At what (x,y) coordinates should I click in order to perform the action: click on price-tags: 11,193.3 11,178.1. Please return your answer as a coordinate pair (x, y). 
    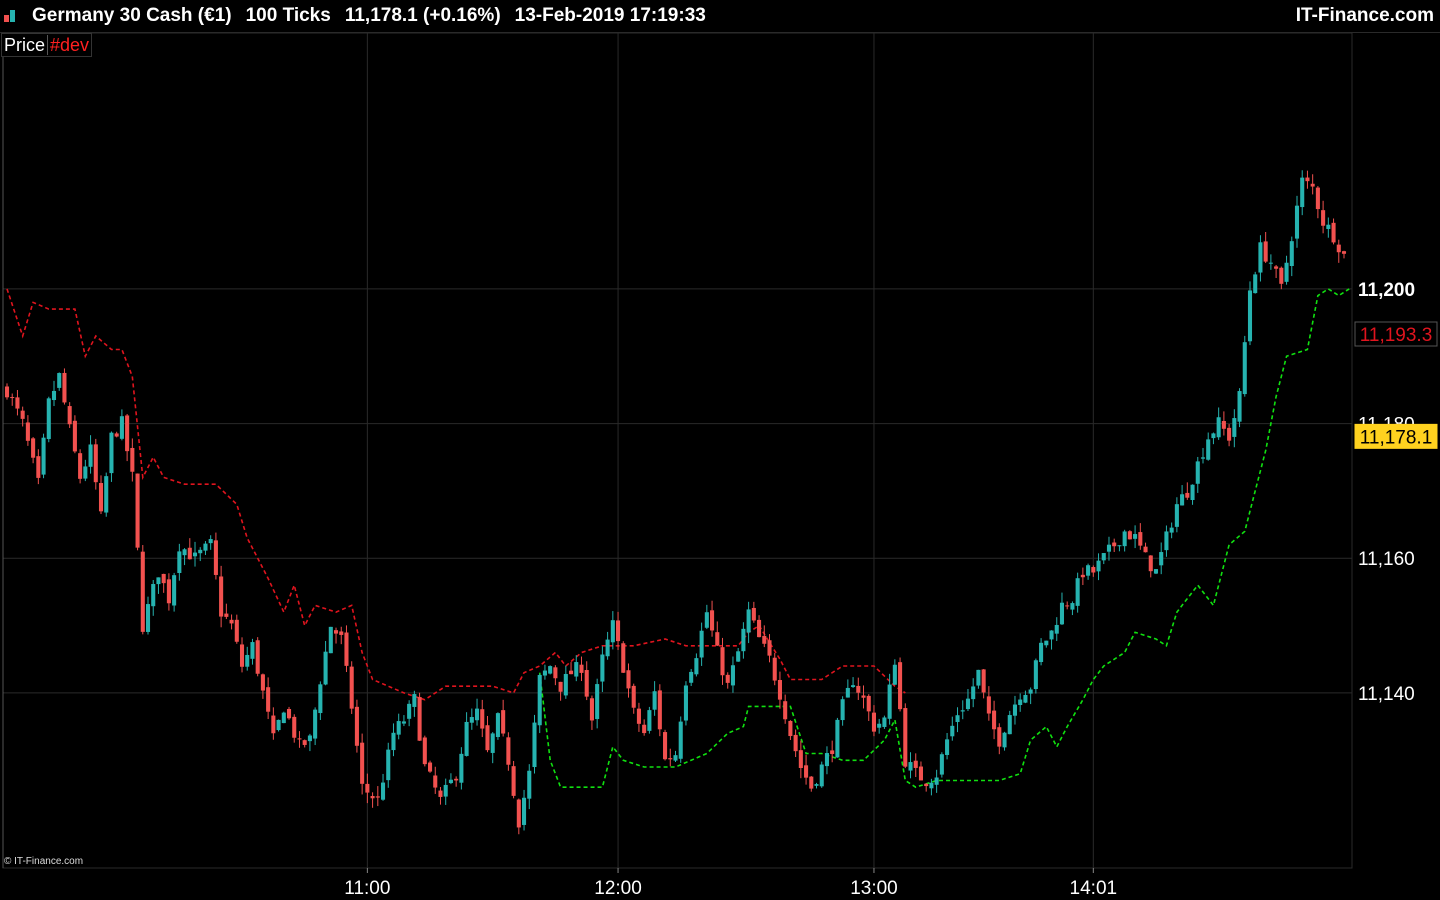
    Looking at the image, I should click on (1396, 385).